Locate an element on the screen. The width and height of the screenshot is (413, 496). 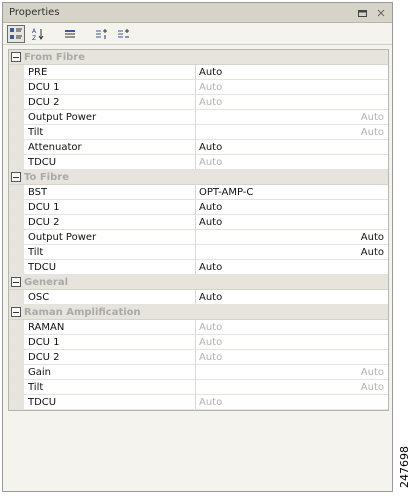
restore-icon is located at coordinates (363, 13).